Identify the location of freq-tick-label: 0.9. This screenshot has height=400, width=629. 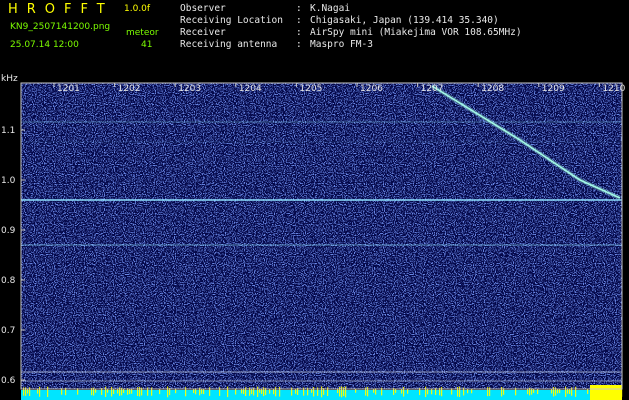
(8, 231).